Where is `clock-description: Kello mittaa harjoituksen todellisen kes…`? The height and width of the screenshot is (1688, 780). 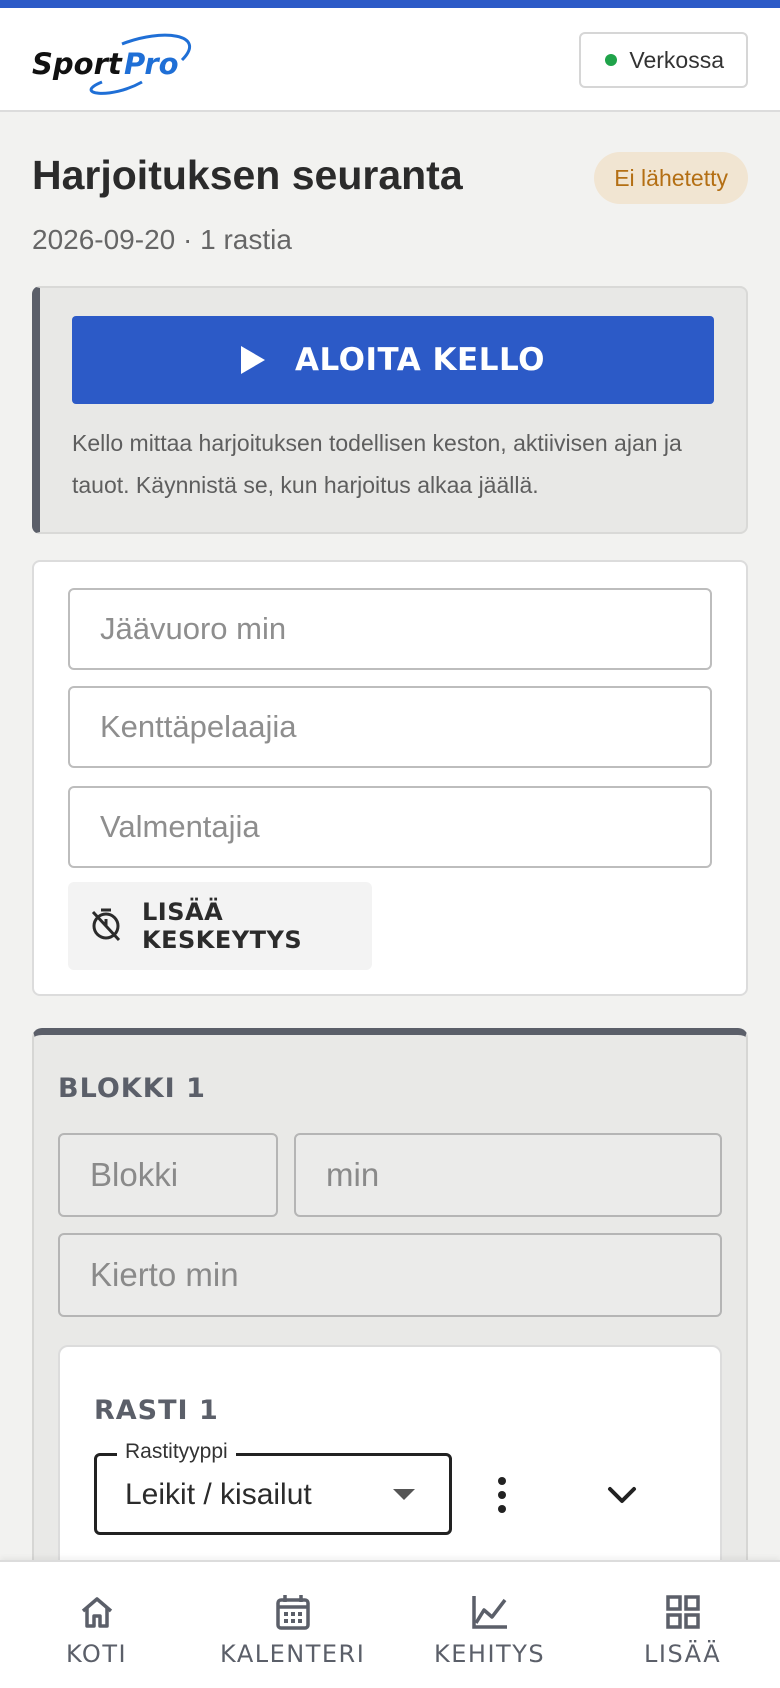 clock-description: Kello mittaa harjoituksen todellisen kes… is located at coordinates (377, 464).